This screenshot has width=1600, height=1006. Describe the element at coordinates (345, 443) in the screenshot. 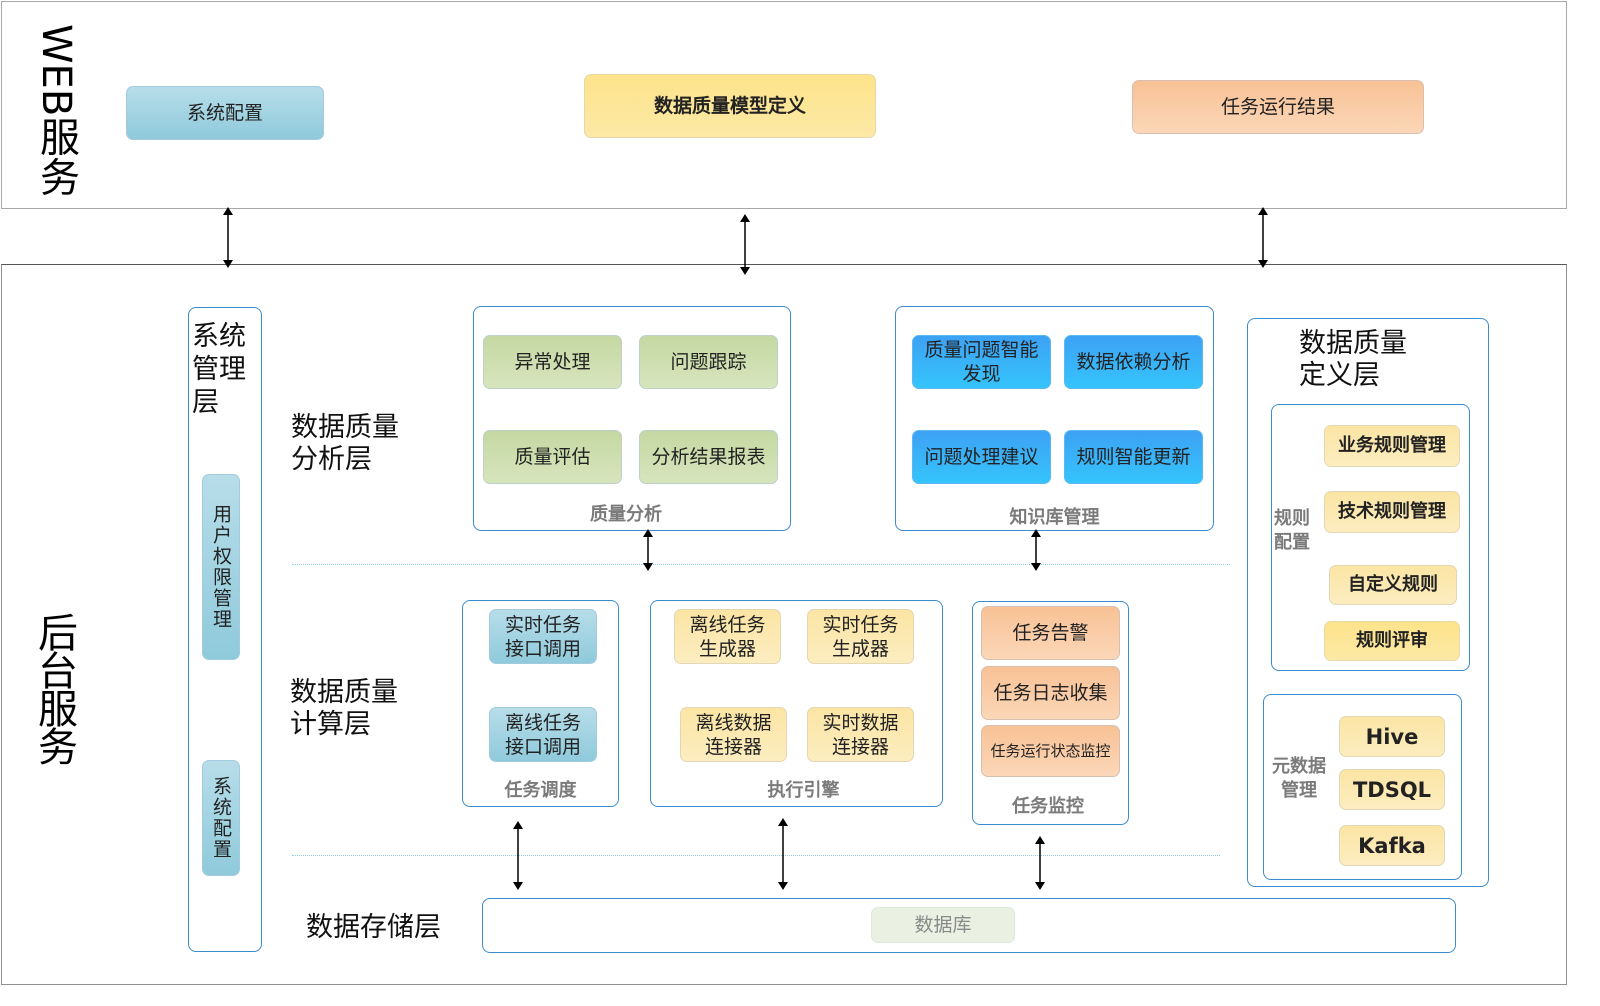

I see `analysis-layer-label: 数据质量分析层` at that location.